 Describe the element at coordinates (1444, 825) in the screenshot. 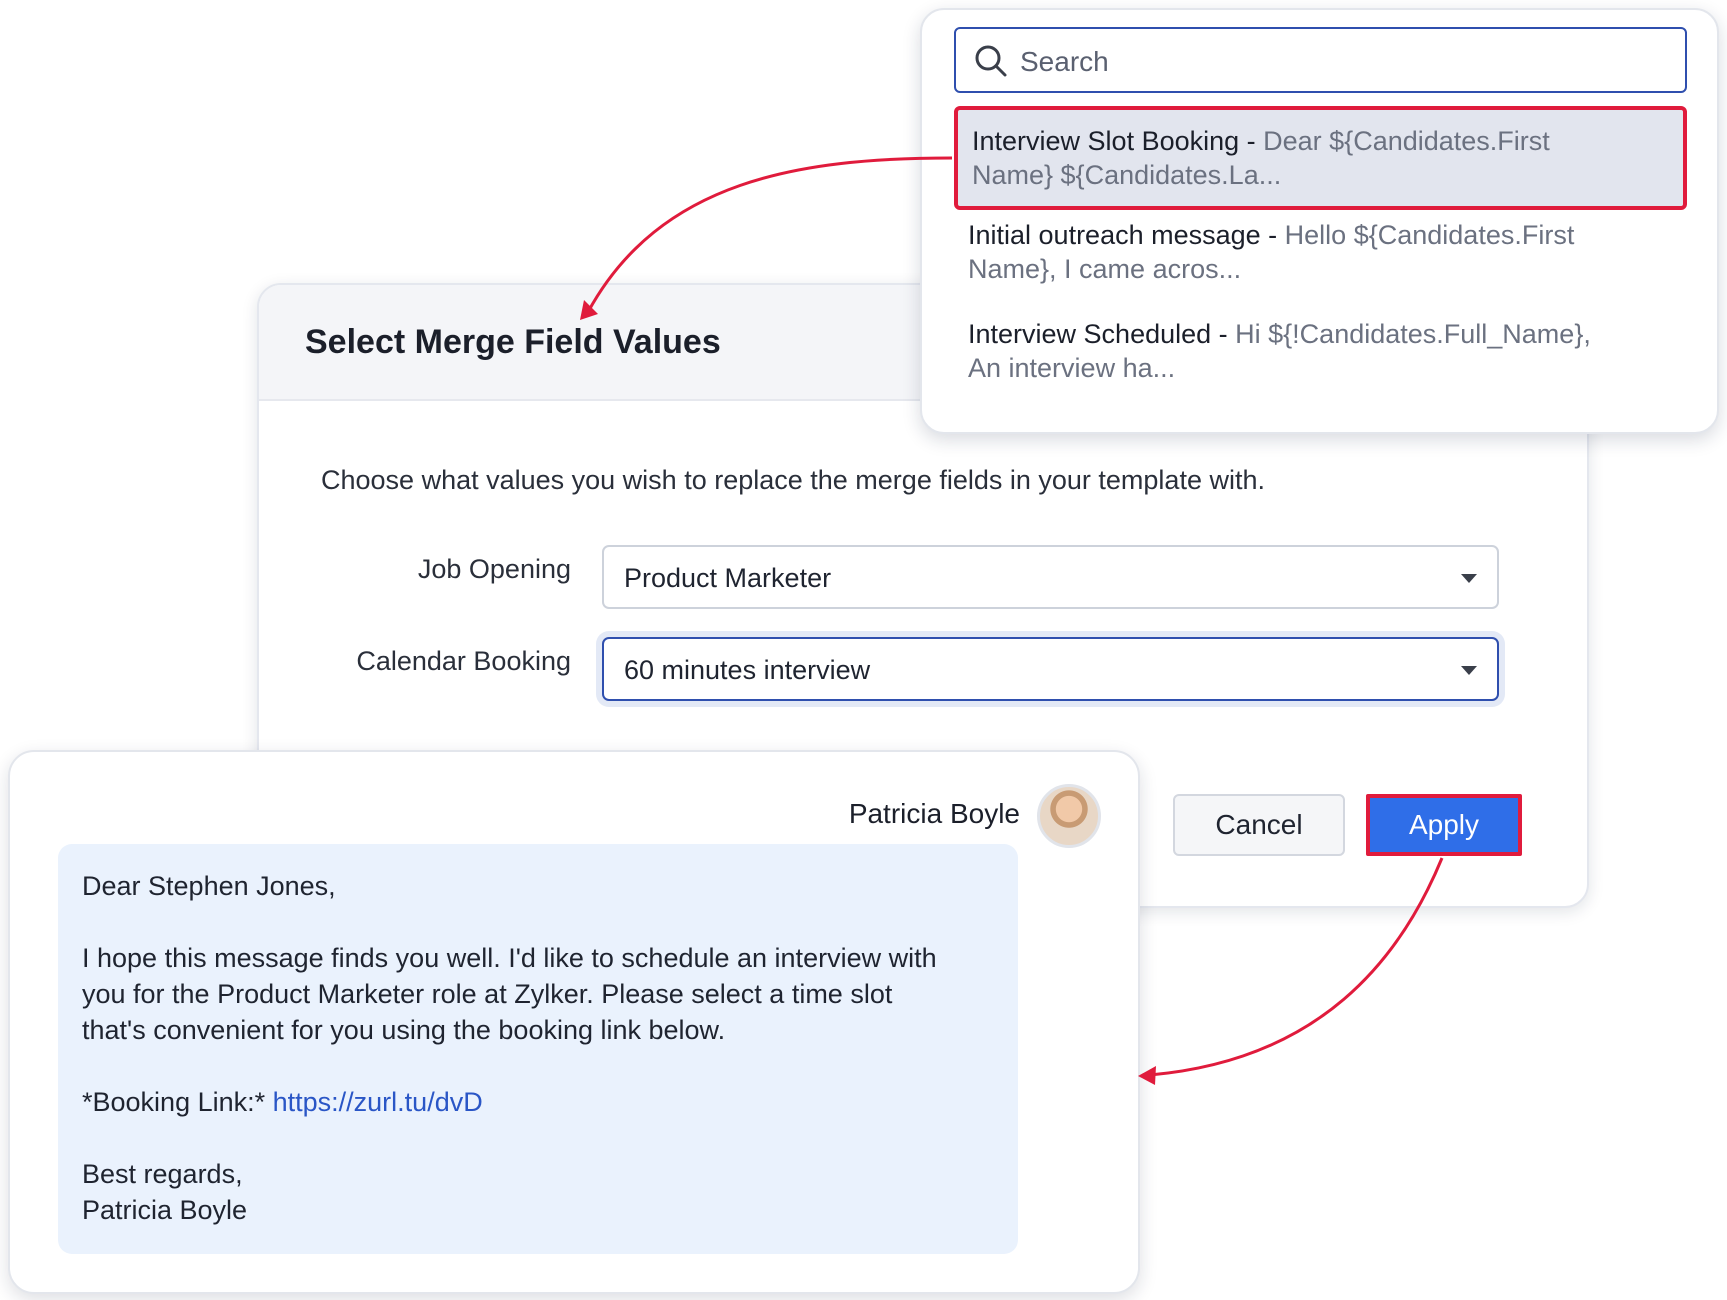

I see `apply-button: Apply` at that location.